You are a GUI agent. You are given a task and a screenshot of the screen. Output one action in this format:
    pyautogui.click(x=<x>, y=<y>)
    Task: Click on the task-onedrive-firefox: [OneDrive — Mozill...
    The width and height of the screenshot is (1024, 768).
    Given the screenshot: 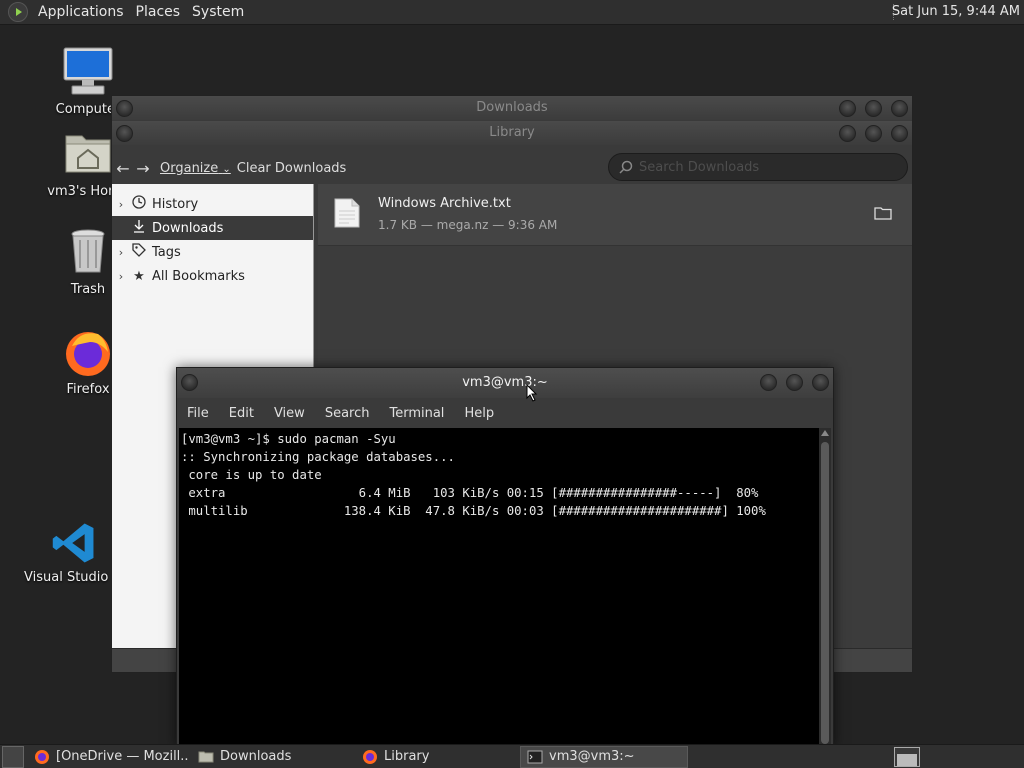 What is the action you would take?
    pyautogui.click(x=108, y=757)
    